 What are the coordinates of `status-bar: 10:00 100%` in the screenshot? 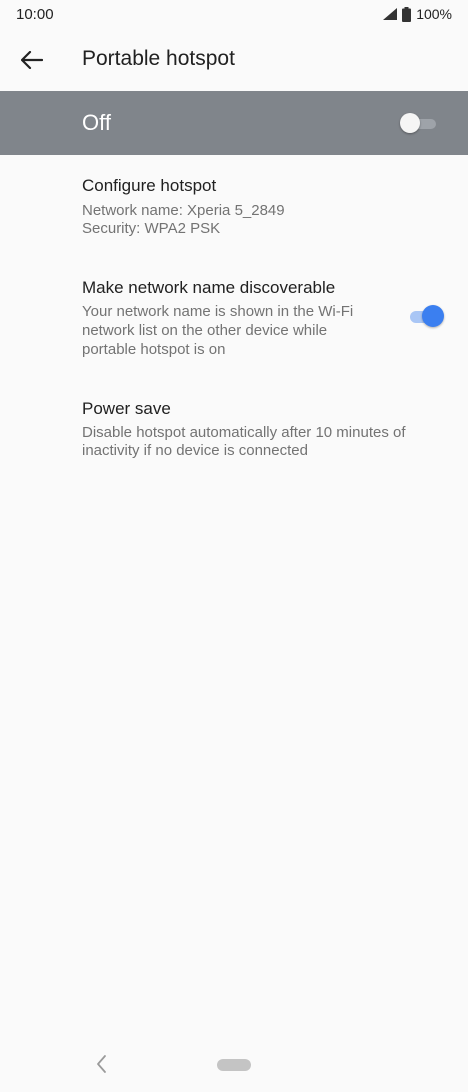 It's located at (234, 15).